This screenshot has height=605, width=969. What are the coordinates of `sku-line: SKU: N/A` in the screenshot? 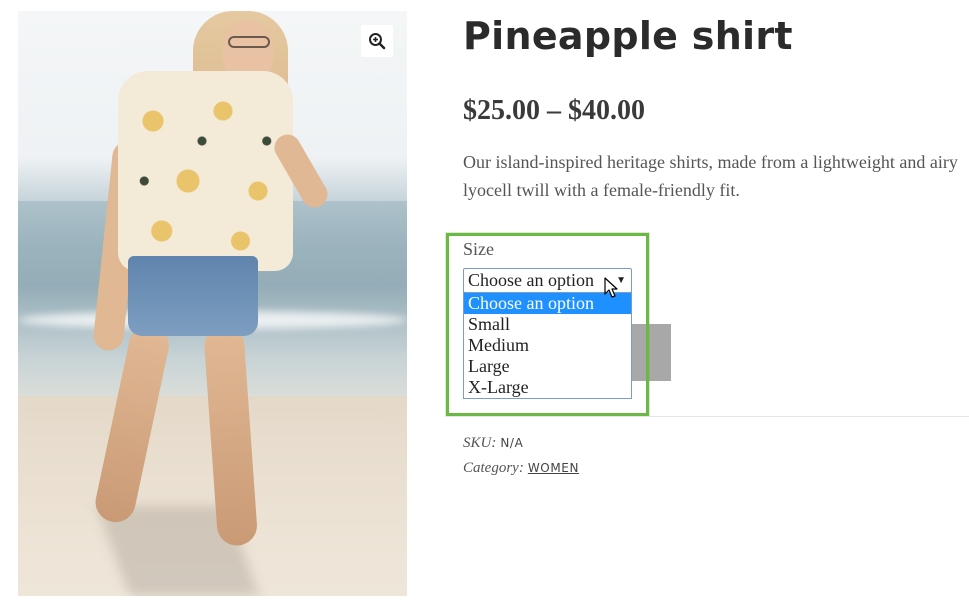 It's located at (493, 443).